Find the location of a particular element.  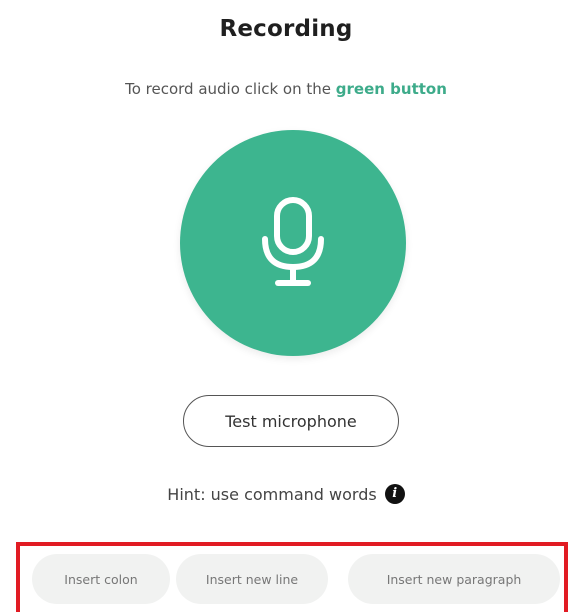

instructions-accent: green button is located at coordinates (391, 89).